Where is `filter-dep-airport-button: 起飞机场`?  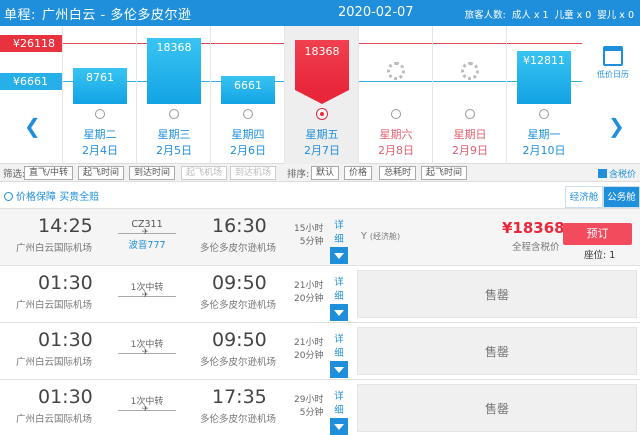 filter-dep-airport-button: 起飞机场 is located at coordinates (204, 173).